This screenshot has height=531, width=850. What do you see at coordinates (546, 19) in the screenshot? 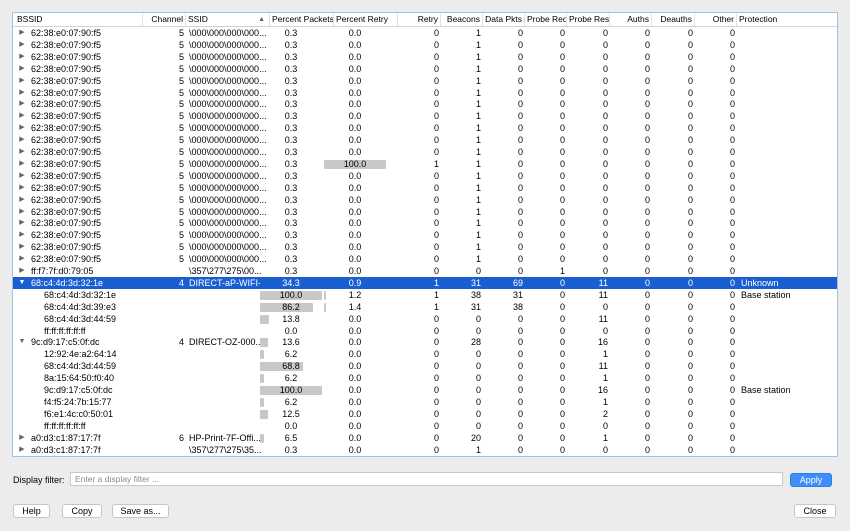
I see `column-header-probe-reqs: Probe Reqs` at bounding box center [546, 19].